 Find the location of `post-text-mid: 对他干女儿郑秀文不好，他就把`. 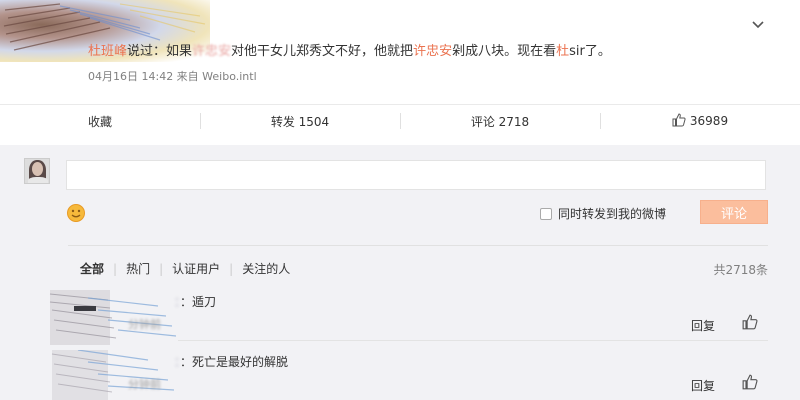

post-text-mid: 对他干女儿郑秀文不好，他就把 is located at coordinates (322, 51).